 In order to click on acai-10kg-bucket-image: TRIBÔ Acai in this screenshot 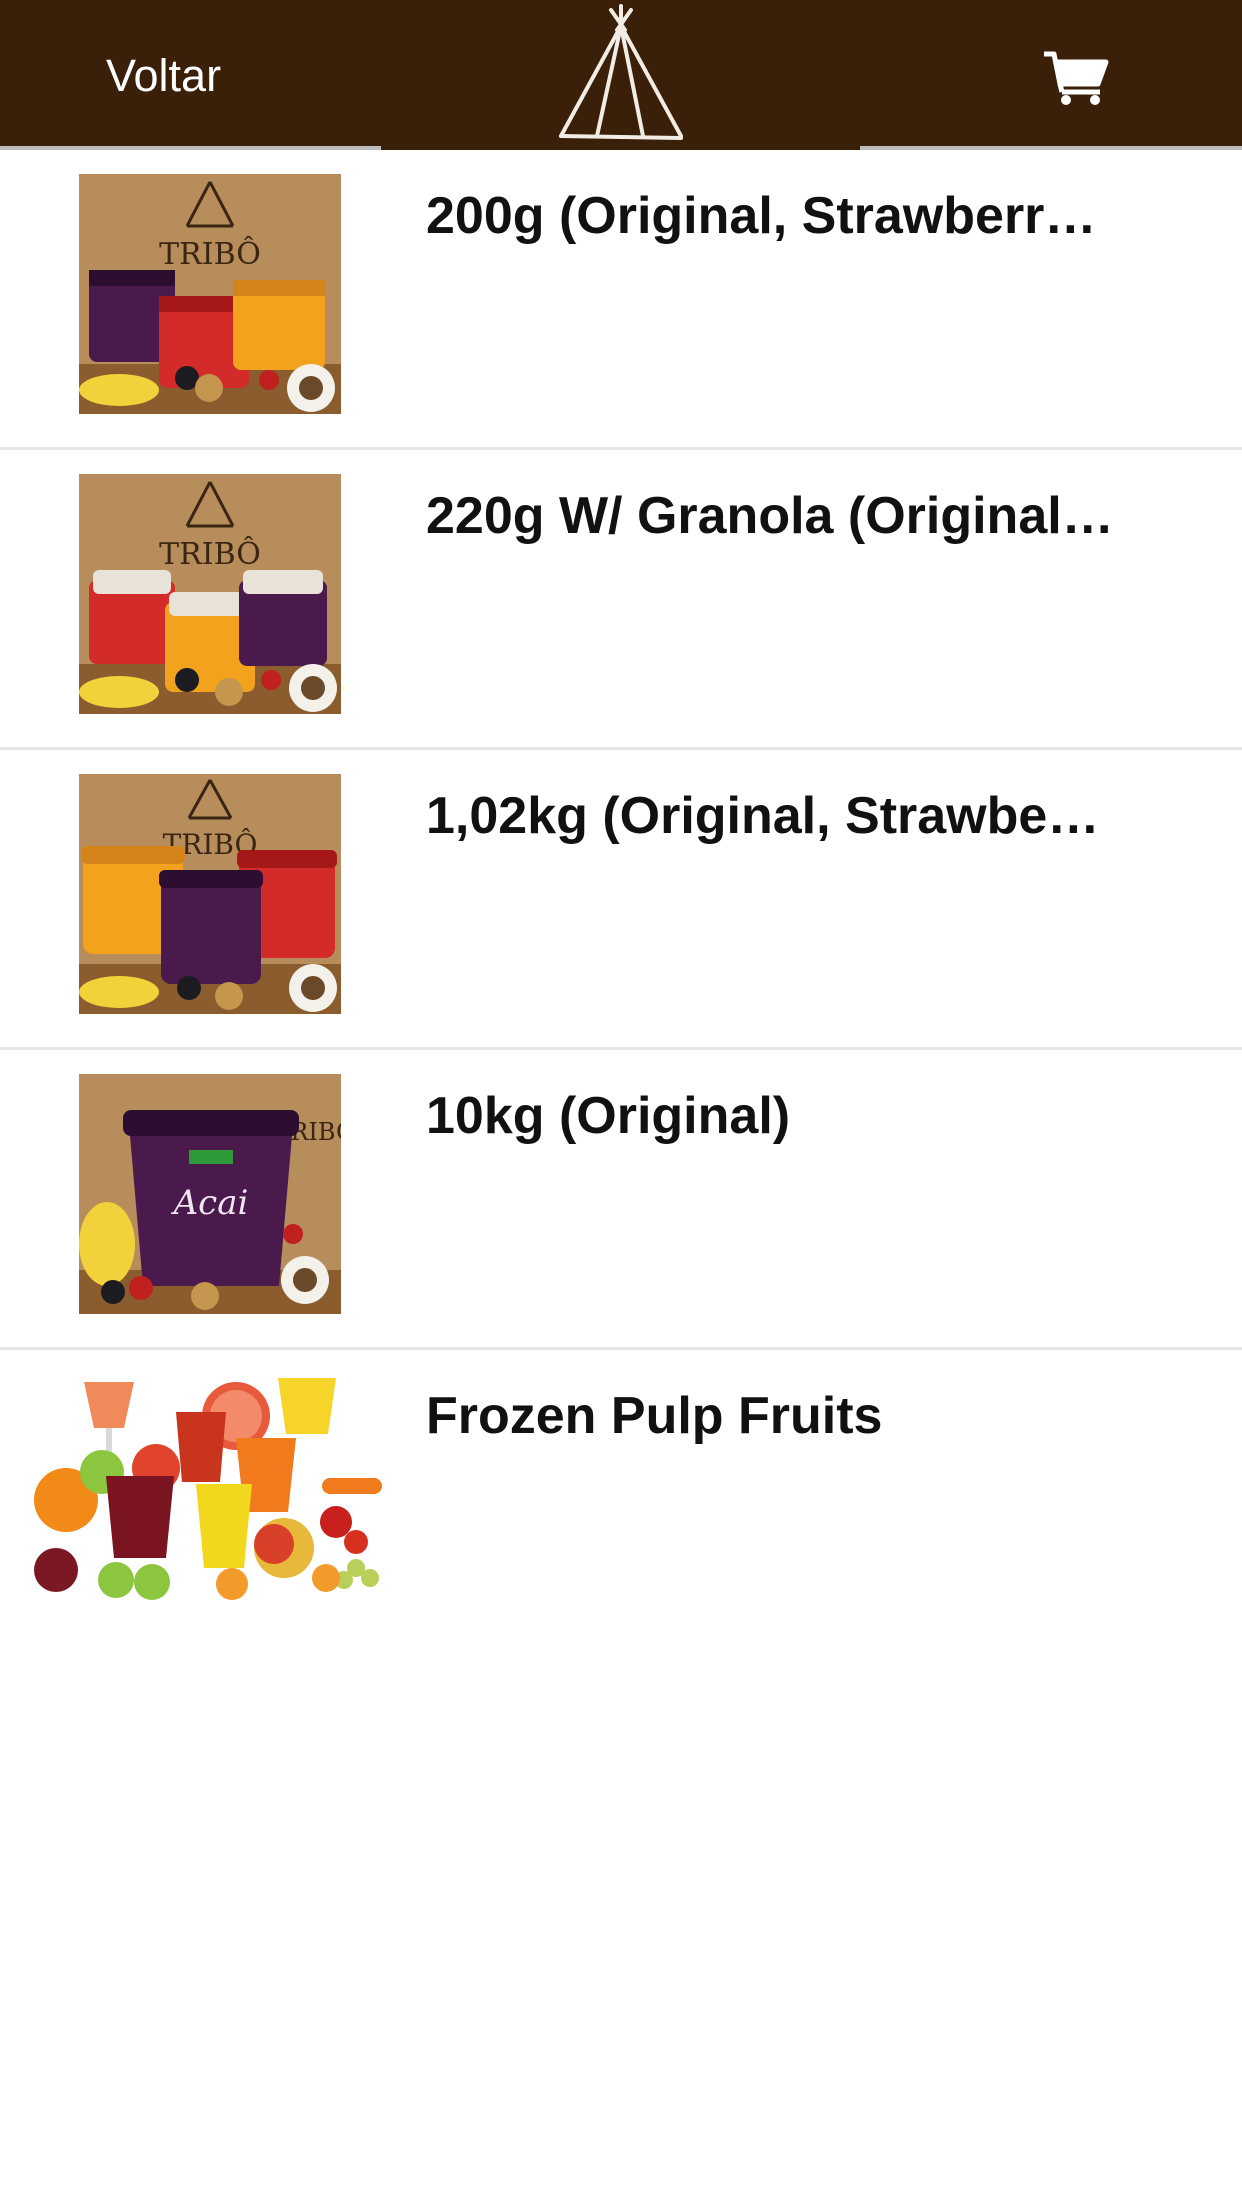, I will do `click(210, 1194)`.